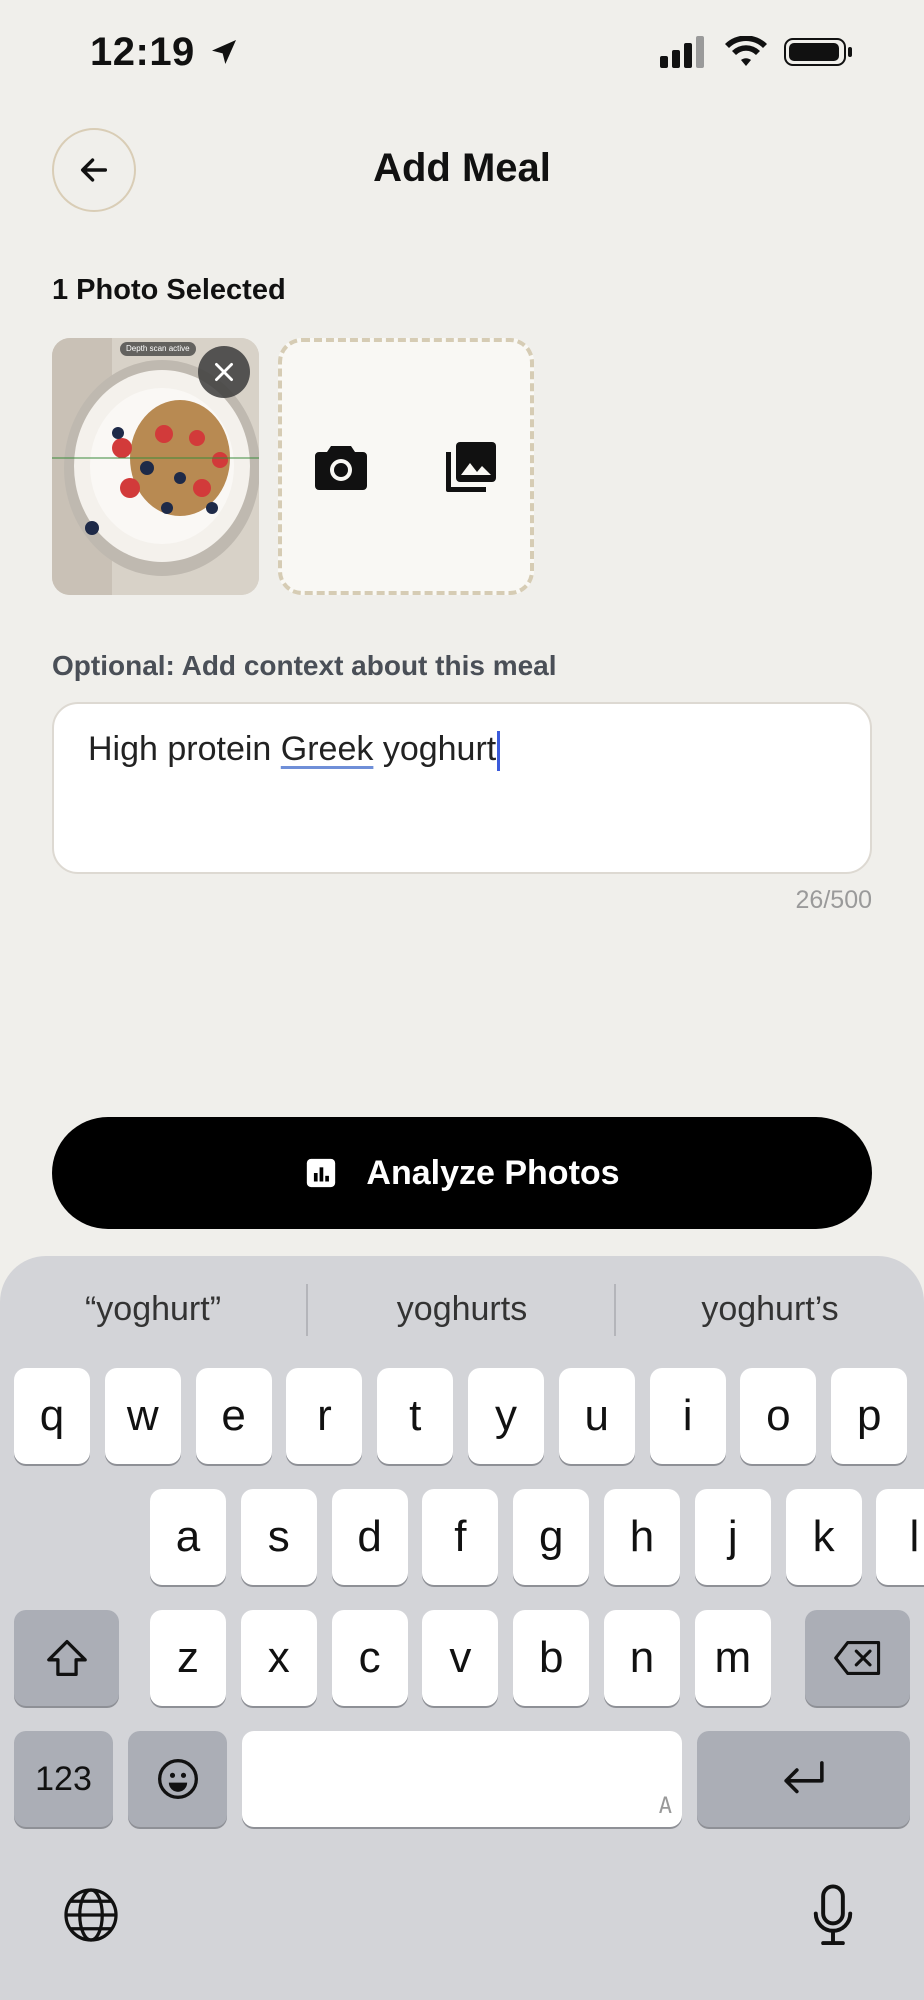 Image resolution: width=924 pixels, height=2000 pixels. I want to click on status-time: 12:19, so click(165, 52).